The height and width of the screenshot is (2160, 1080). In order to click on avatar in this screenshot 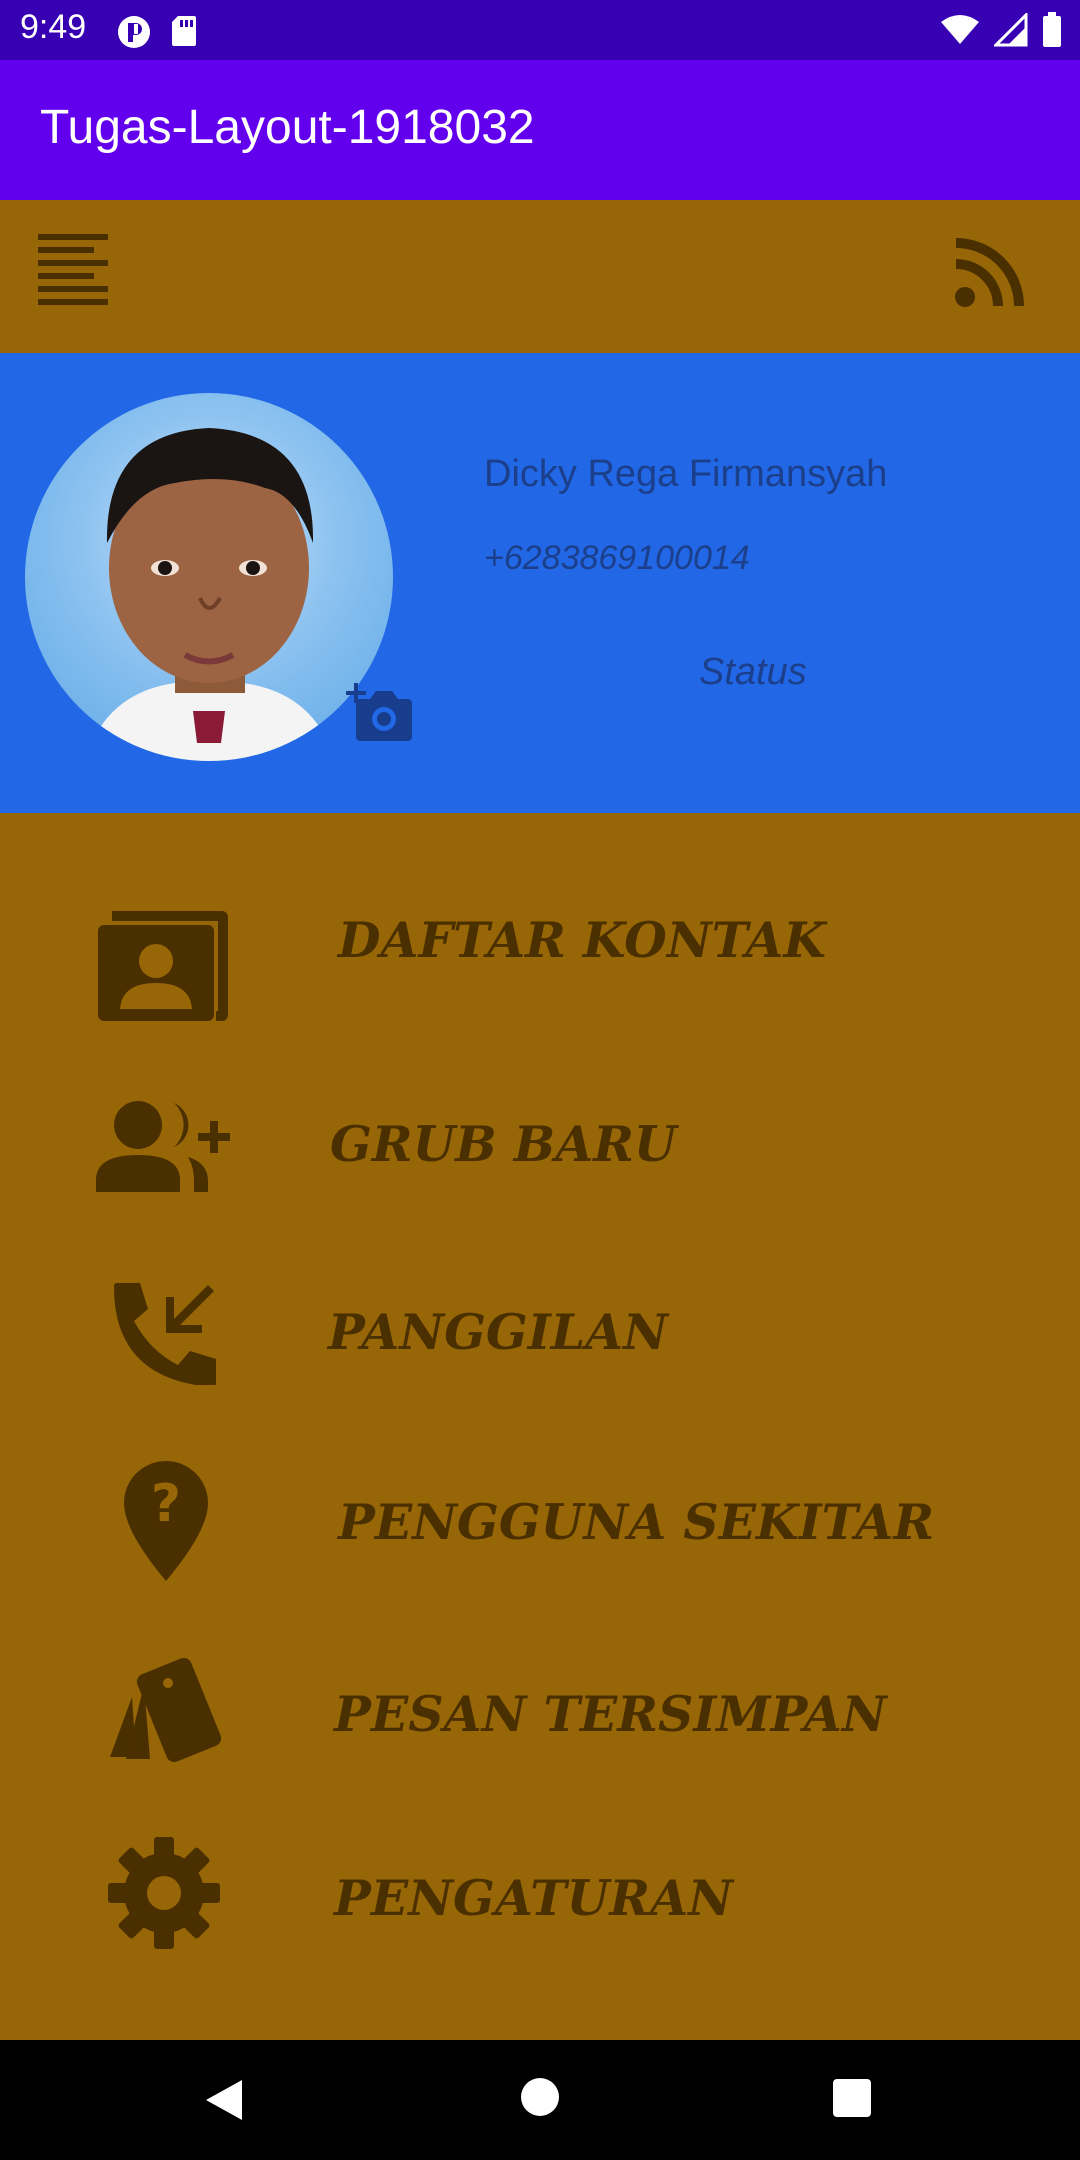, I will do `click(209, 577)`.